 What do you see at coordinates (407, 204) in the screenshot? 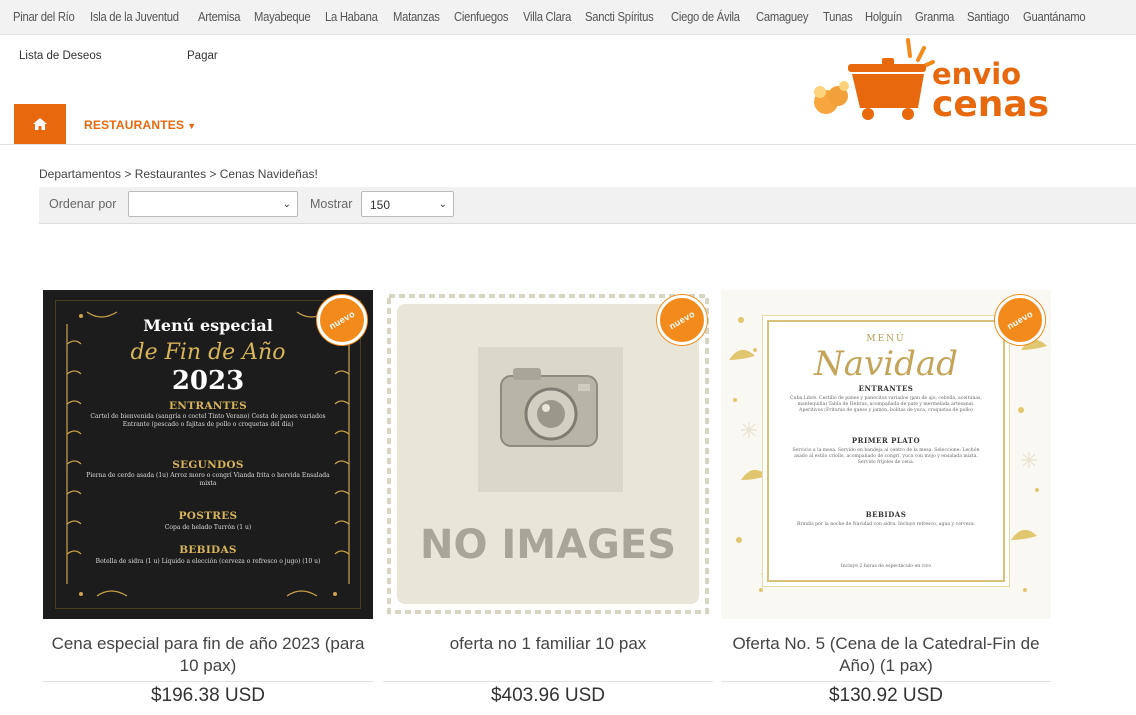
I see `show-select: 150 ⌄` at bounding box center [407, 204].